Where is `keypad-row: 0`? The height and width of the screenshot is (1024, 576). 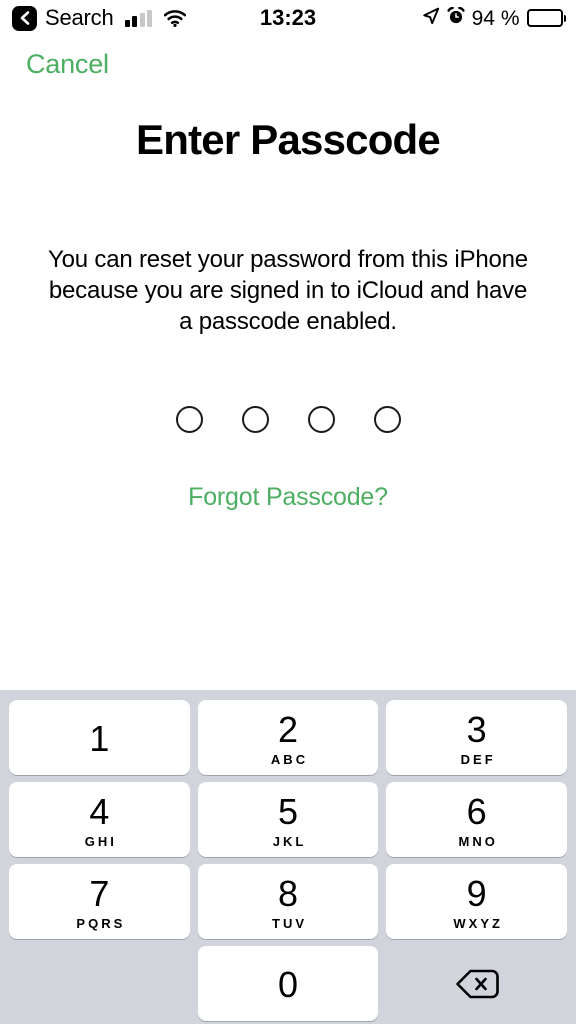
keypad-row: 0 is located at coordinates (288, 983).